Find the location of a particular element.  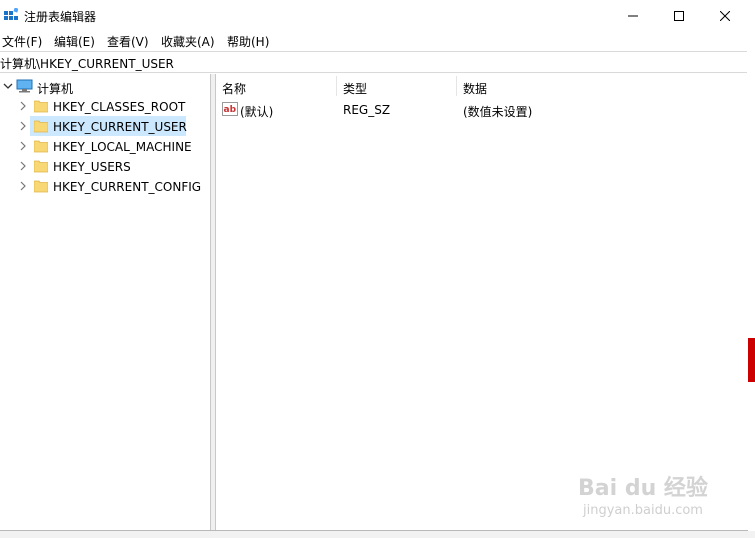

tree-label: HKEY_USERS is located at coordinates (92, 167).